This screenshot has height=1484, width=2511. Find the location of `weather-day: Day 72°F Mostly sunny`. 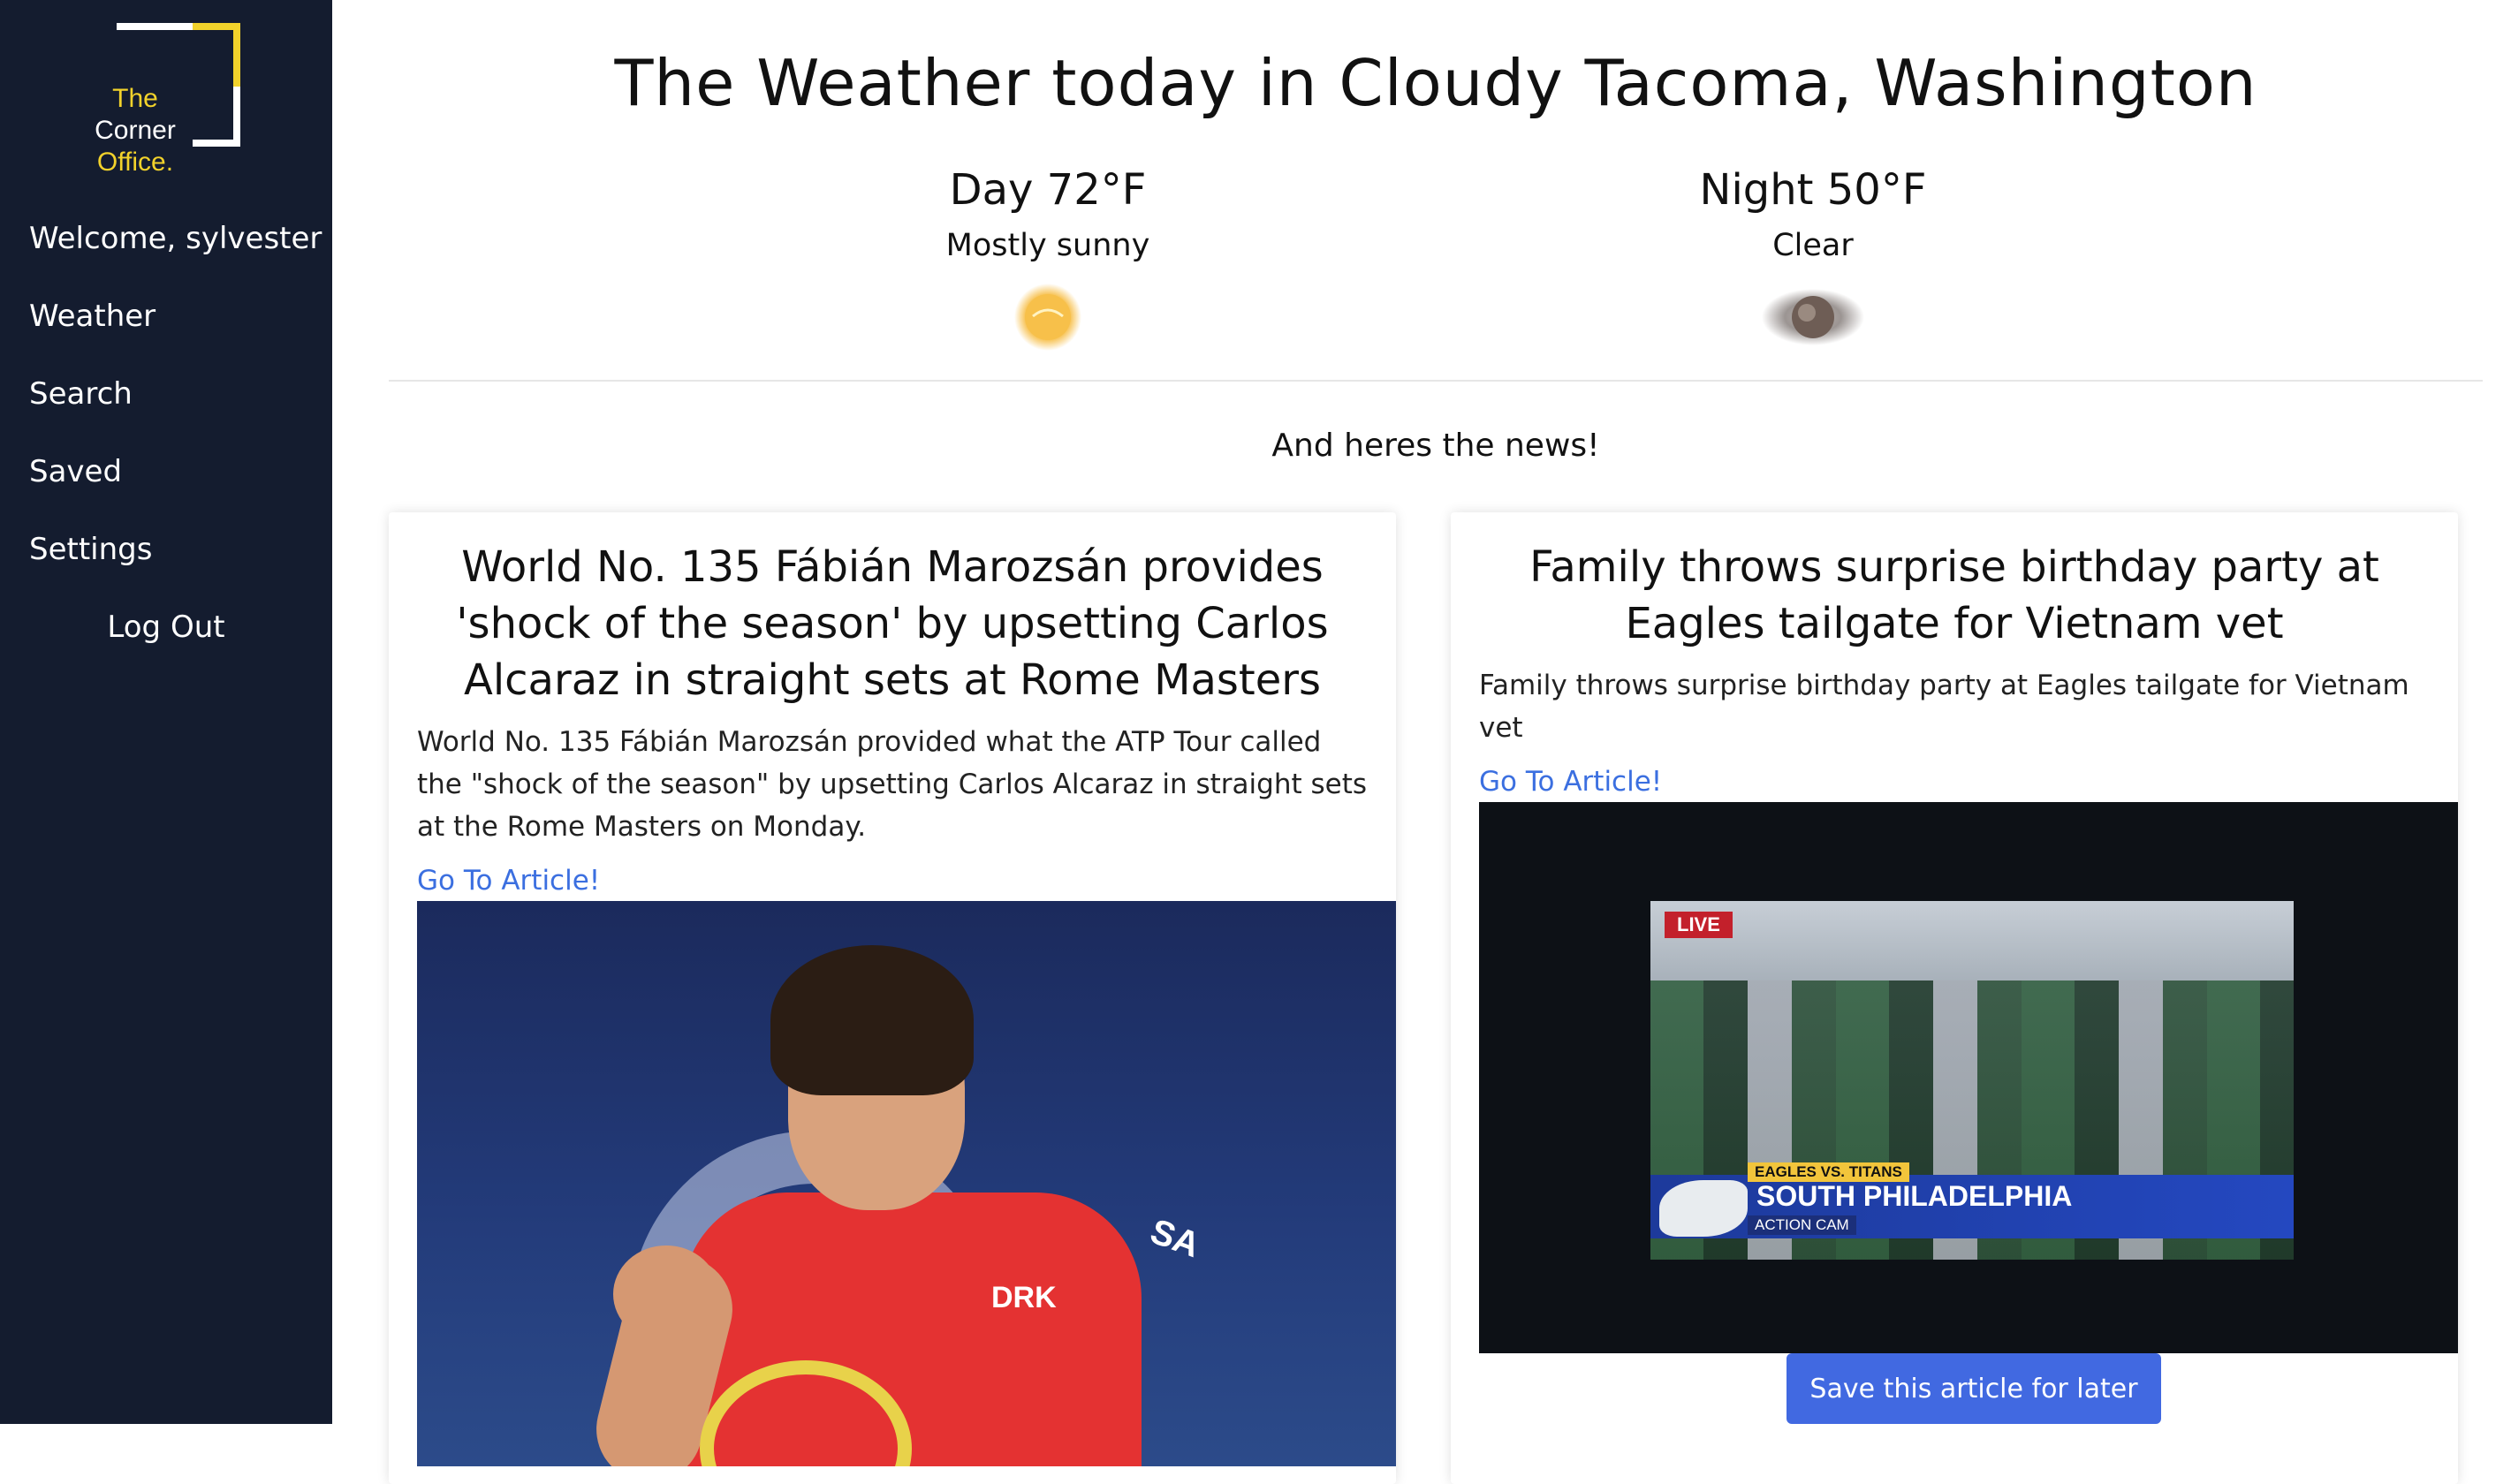

weather-day: Day 72°F Mostly sunny is located at coordinates (1048, 258).